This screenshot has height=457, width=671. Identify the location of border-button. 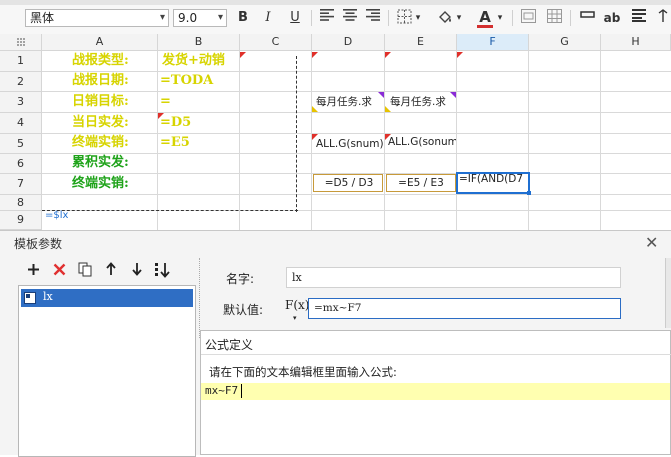
(404, 18).